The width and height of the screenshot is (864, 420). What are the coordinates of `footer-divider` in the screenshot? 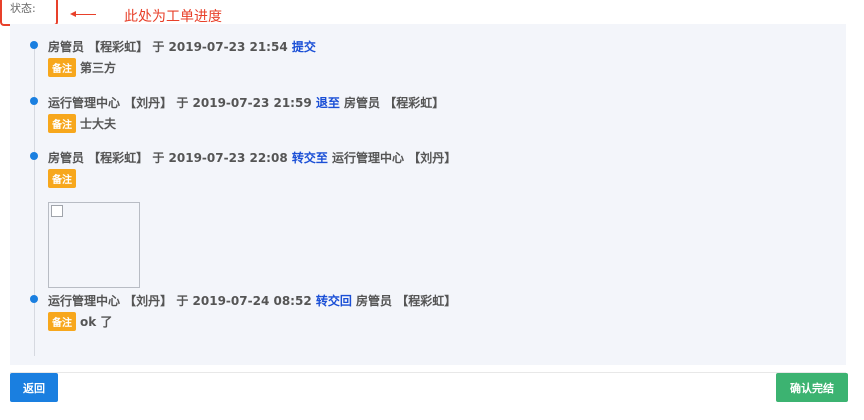 It's located at (428, 372).